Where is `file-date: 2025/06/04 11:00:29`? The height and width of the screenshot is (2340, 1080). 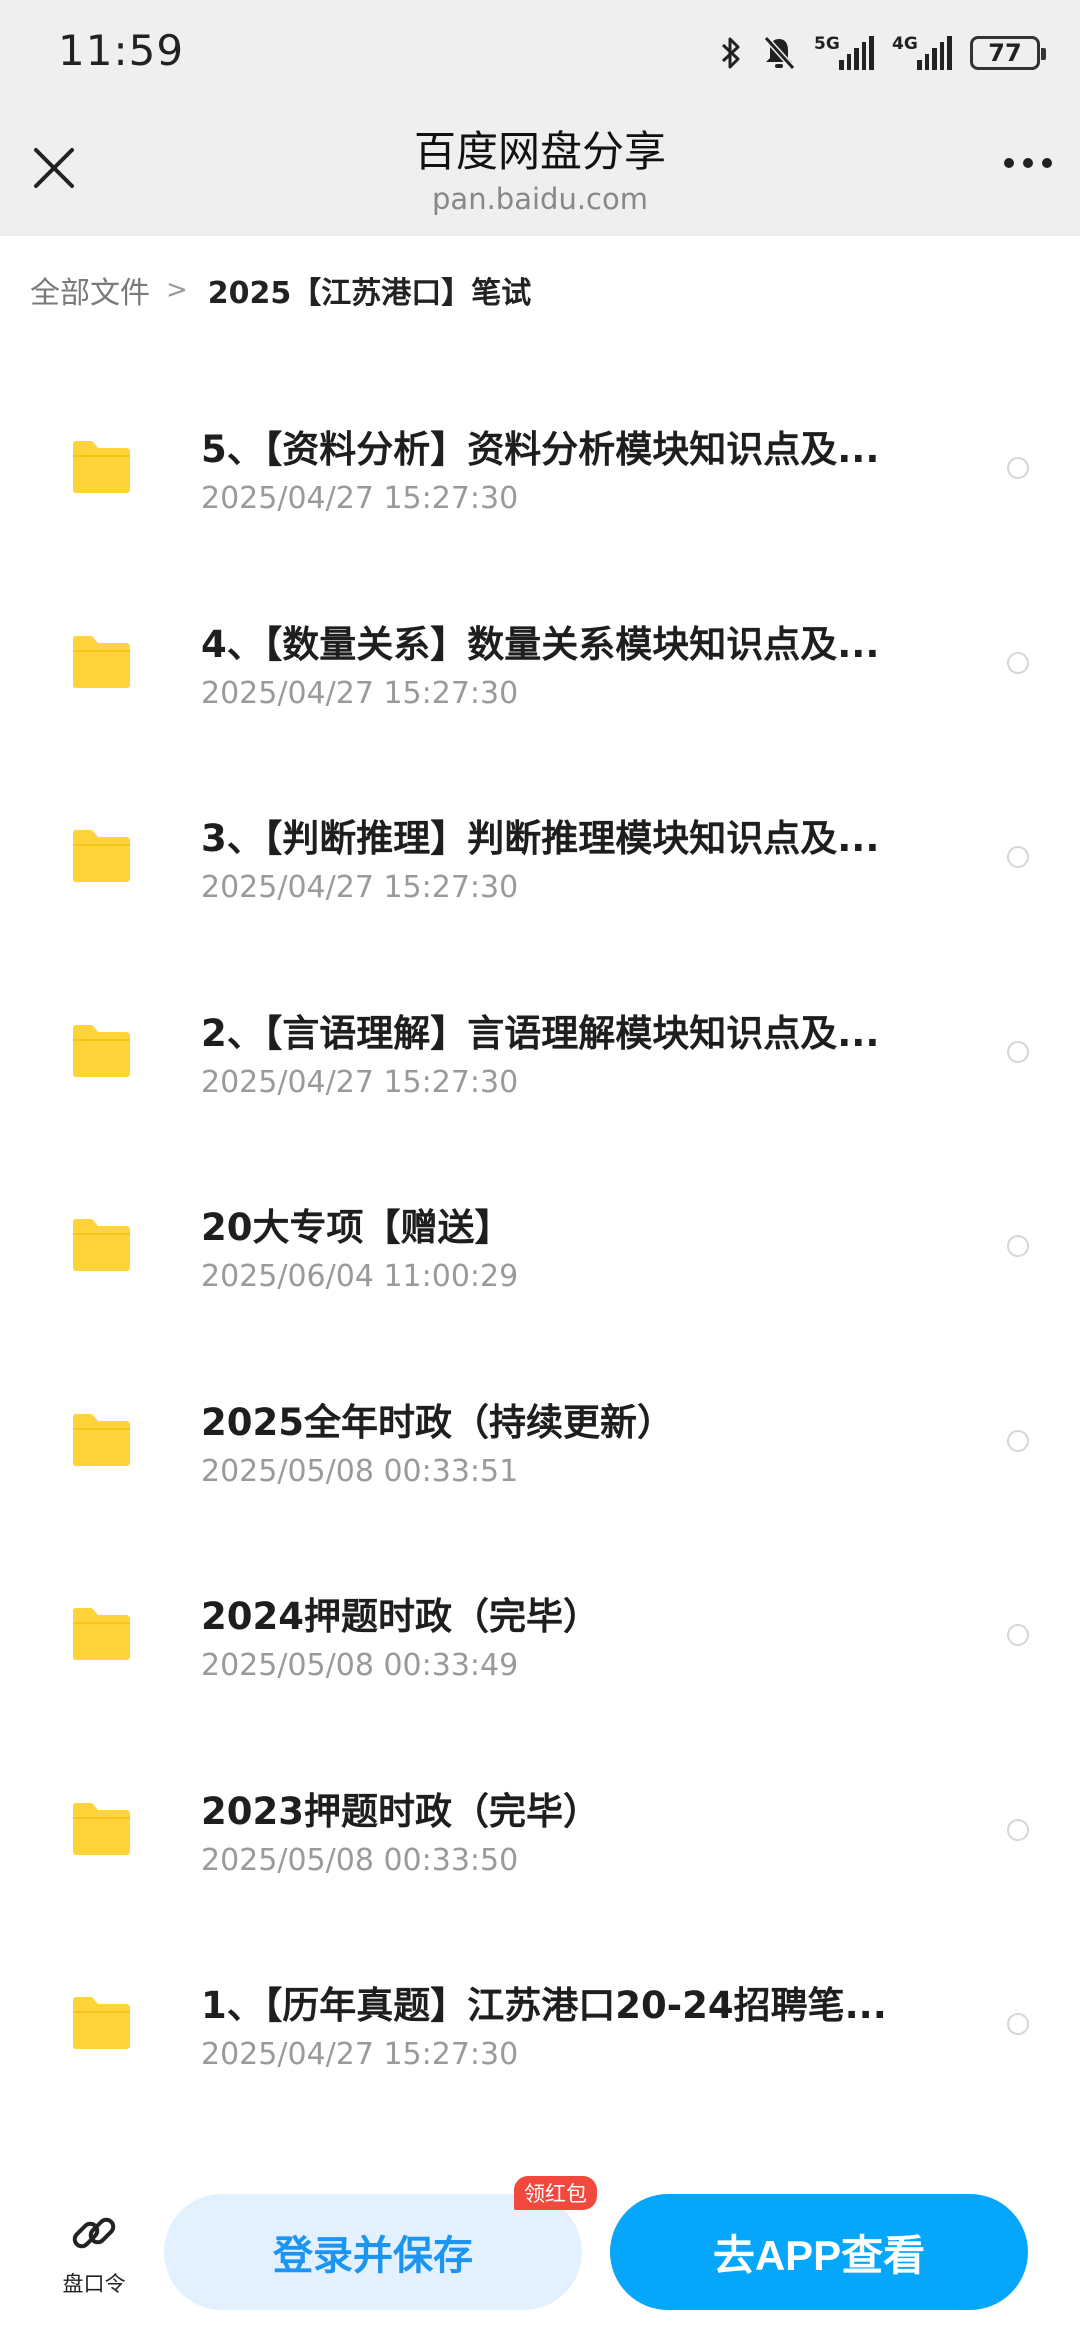
file-date: 2025/06/04 11:00:29 is located at coordinates (360, 1276).